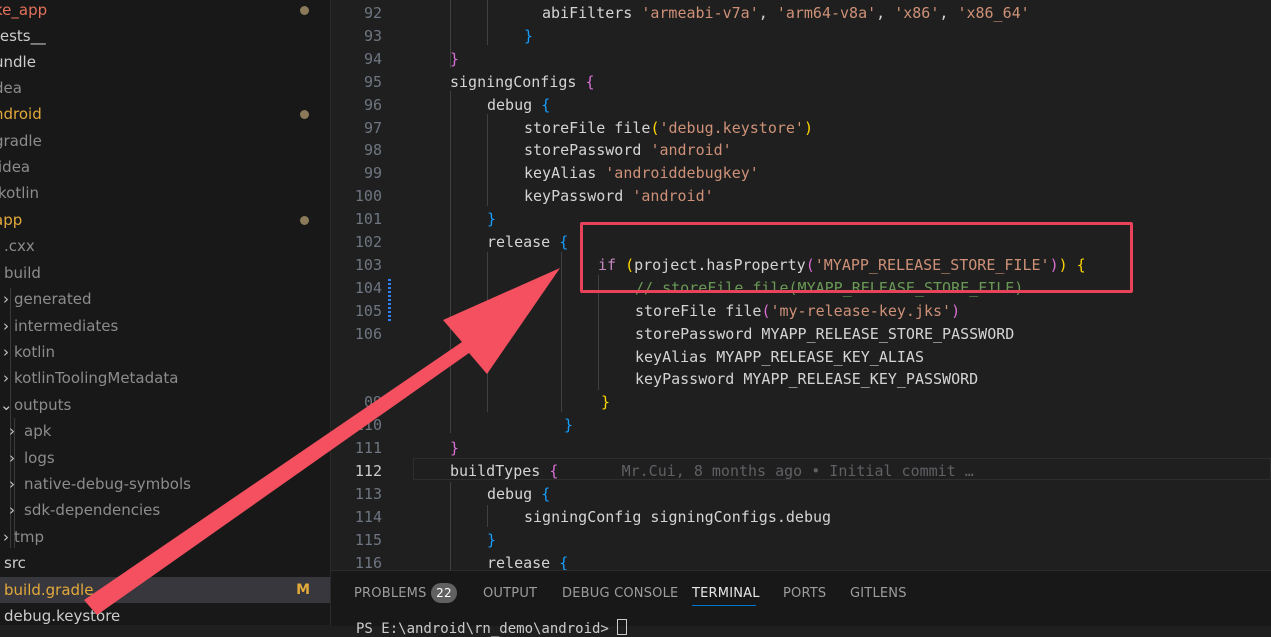  What do you see at coordinates (165, 458) in the screenshot?
I see `explorer-item: › logs` at bounding box center [165, 458].